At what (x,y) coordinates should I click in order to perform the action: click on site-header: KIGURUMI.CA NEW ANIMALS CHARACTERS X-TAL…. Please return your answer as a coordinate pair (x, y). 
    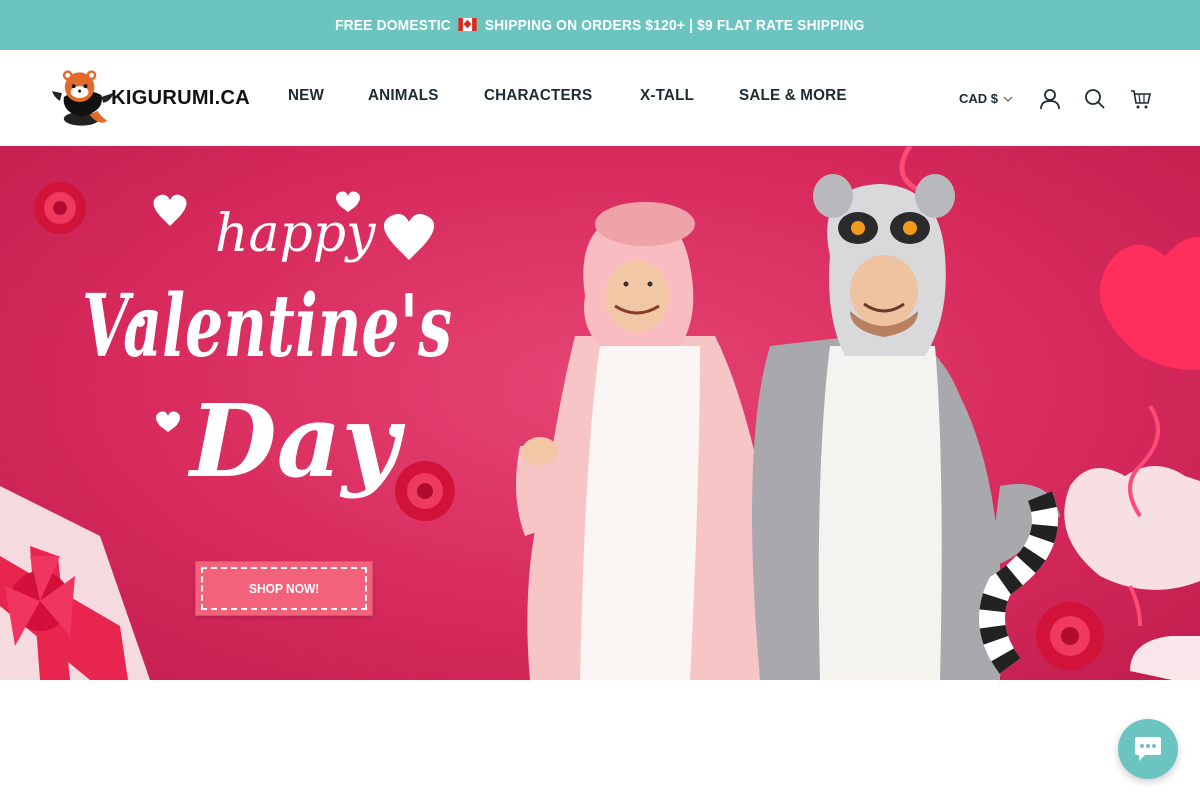
    Looking at the image, I should click on (600, 98).